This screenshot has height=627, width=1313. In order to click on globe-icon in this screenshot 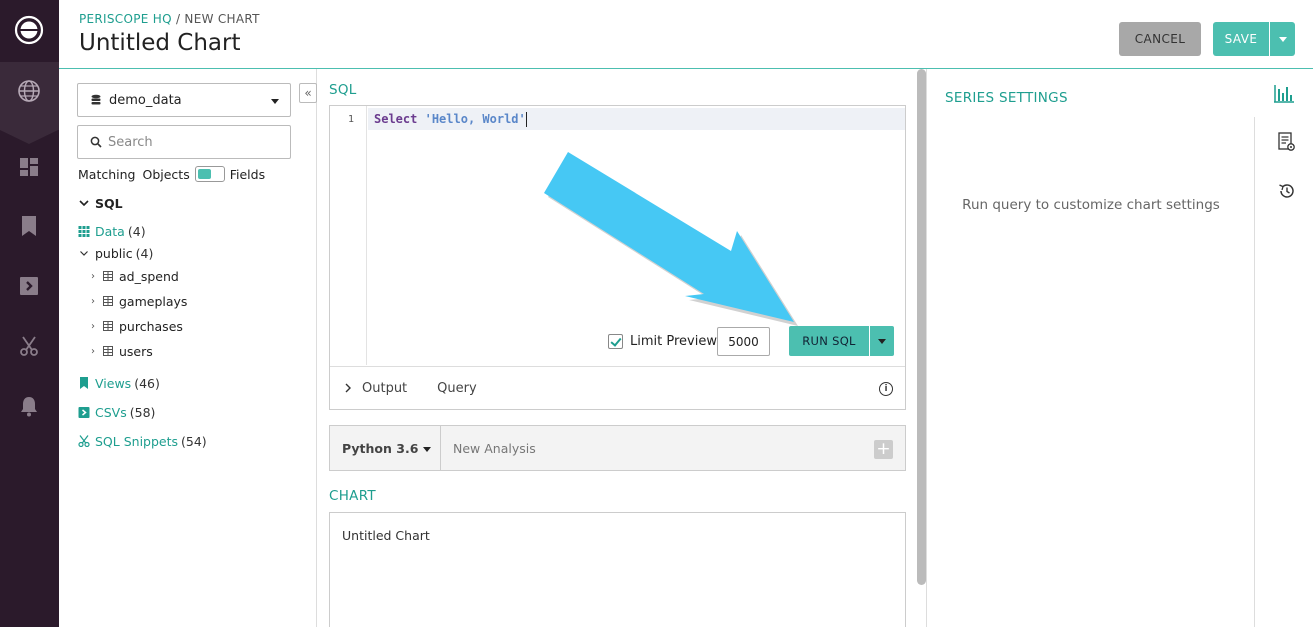, I will do `click(29, 91)`.